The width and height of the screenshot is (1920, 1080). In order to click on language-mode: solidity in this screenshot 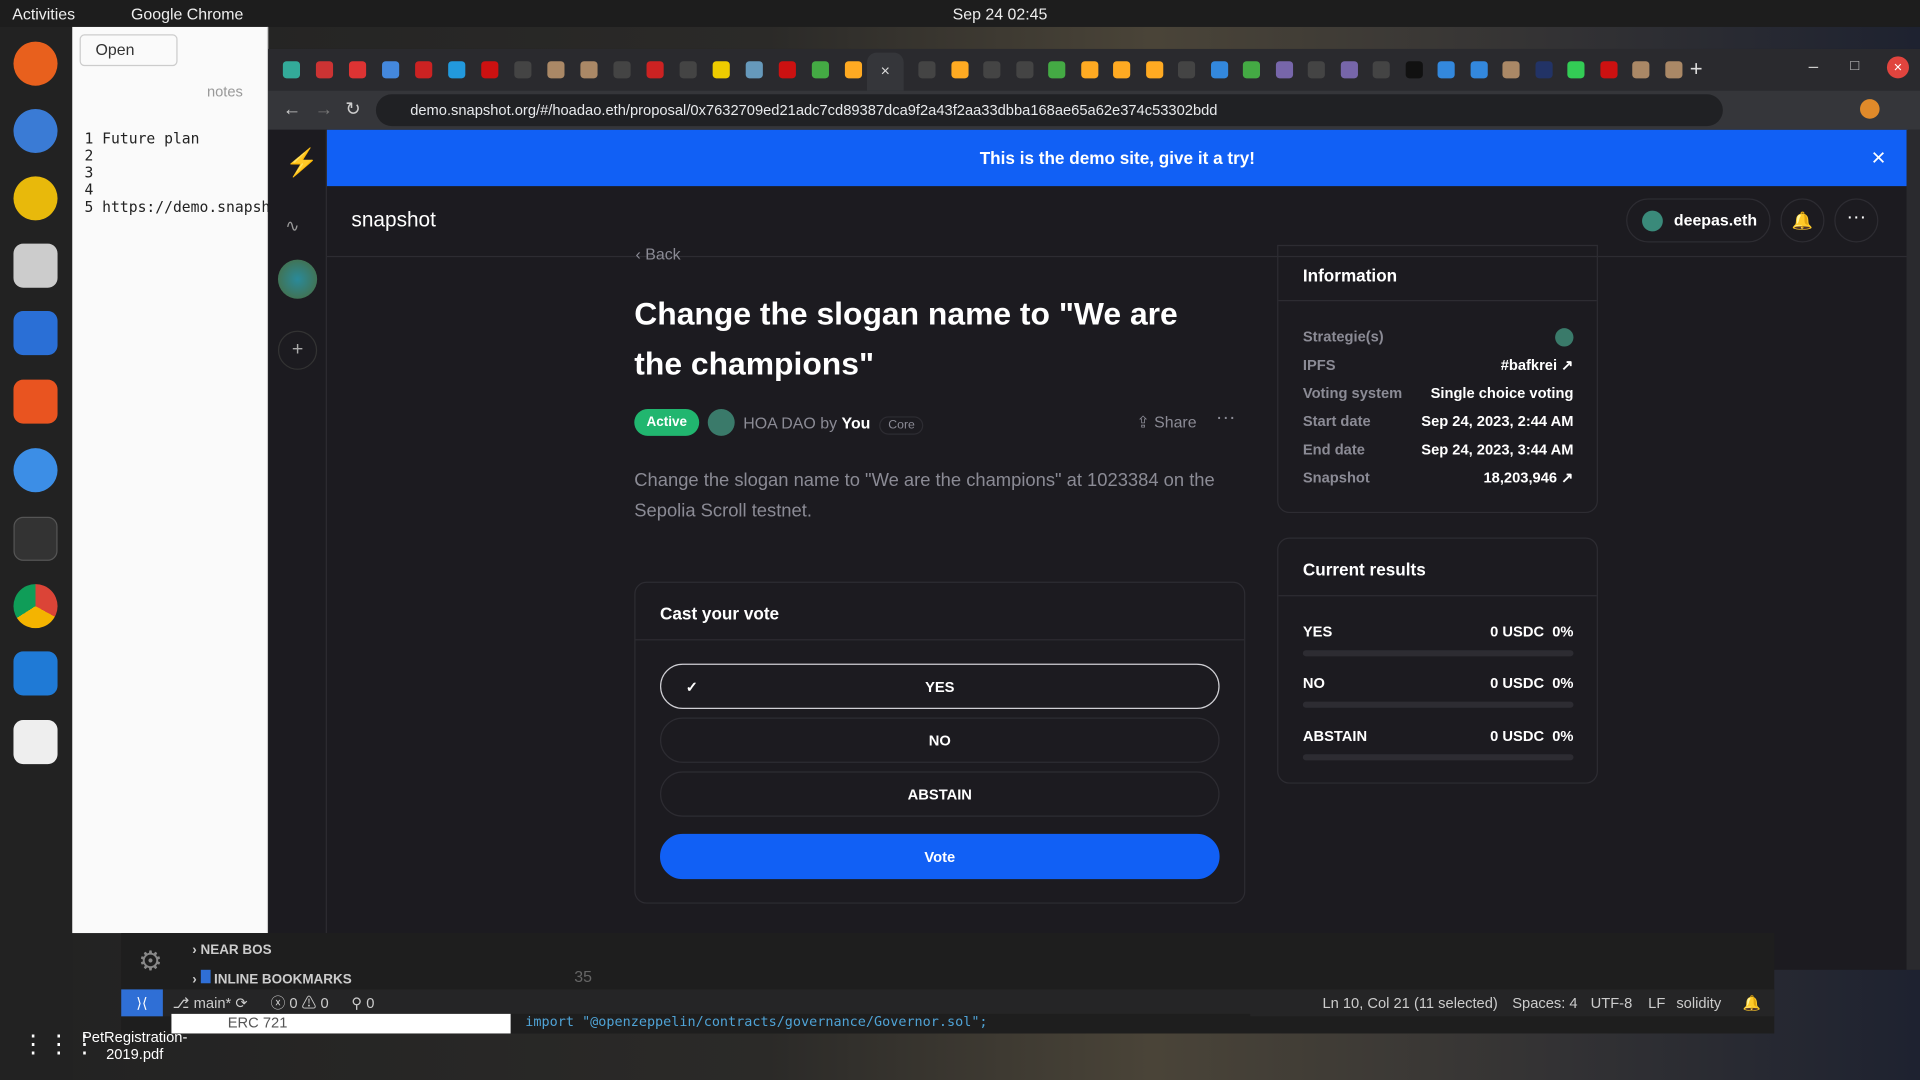, I will do `click(1698, 1002)`.